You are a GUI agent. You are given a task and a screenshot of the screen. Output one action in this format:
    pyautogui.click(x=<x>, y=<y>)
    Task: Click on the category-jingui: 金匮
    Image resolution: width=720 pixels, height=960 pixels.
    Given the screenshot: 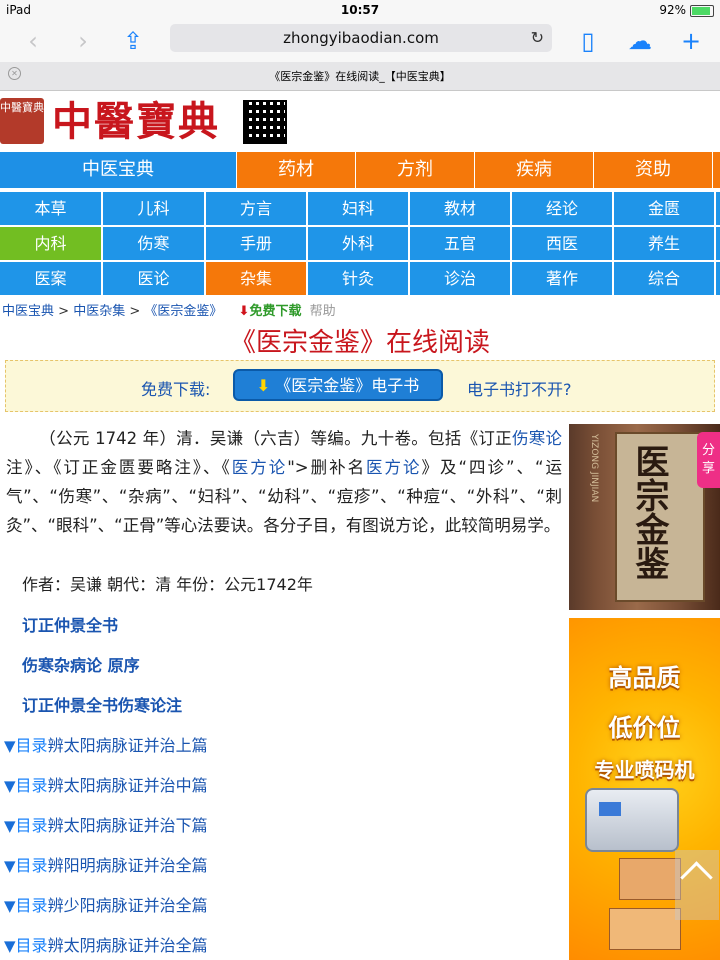 What is the action you would take?
    pyautogui.click(x=664, y=208)
    